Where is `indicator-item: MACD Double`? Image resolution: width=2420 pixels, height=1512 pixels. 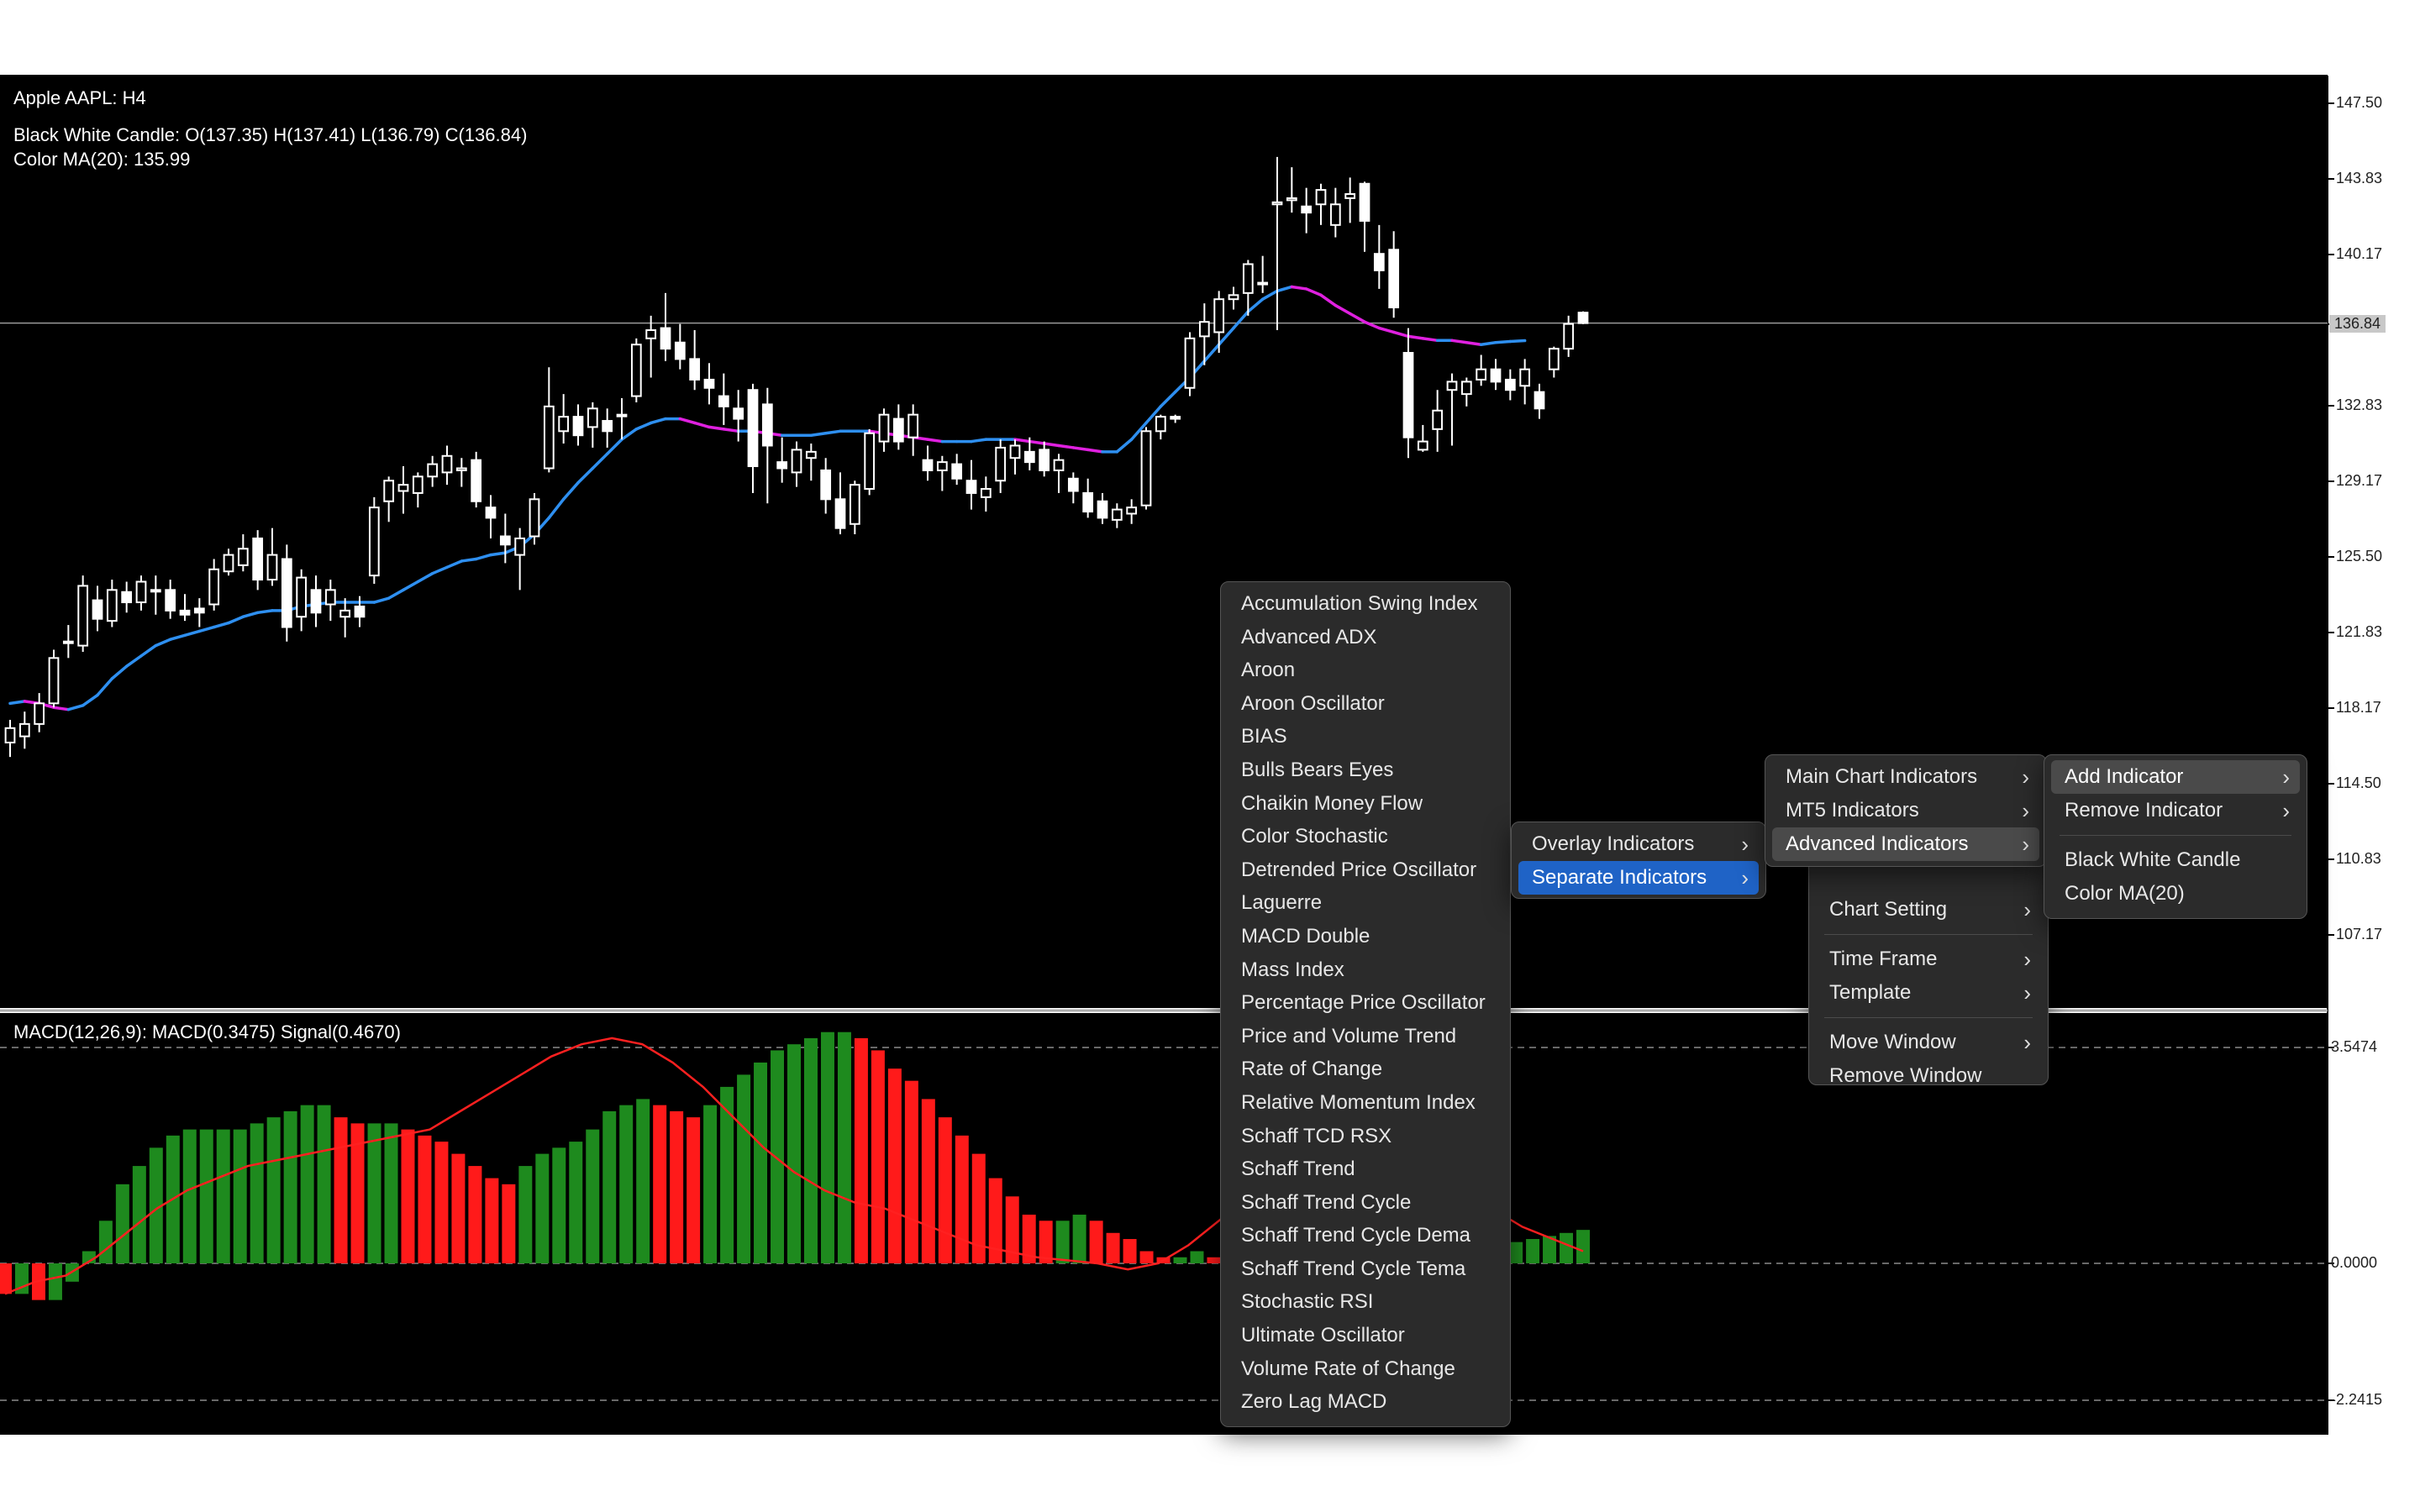 indicator-item: MACD Double is located at coordinates (1365, 936).